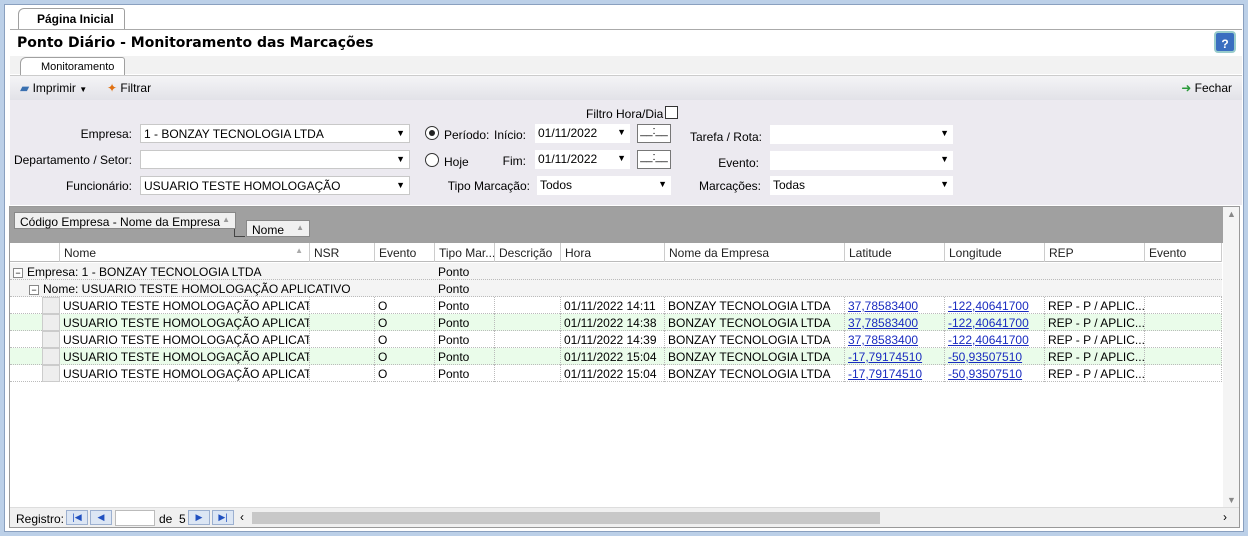 The width and height of the screenshot is (1248, 536). I want to click on periodo-radio, so click(432, 133).